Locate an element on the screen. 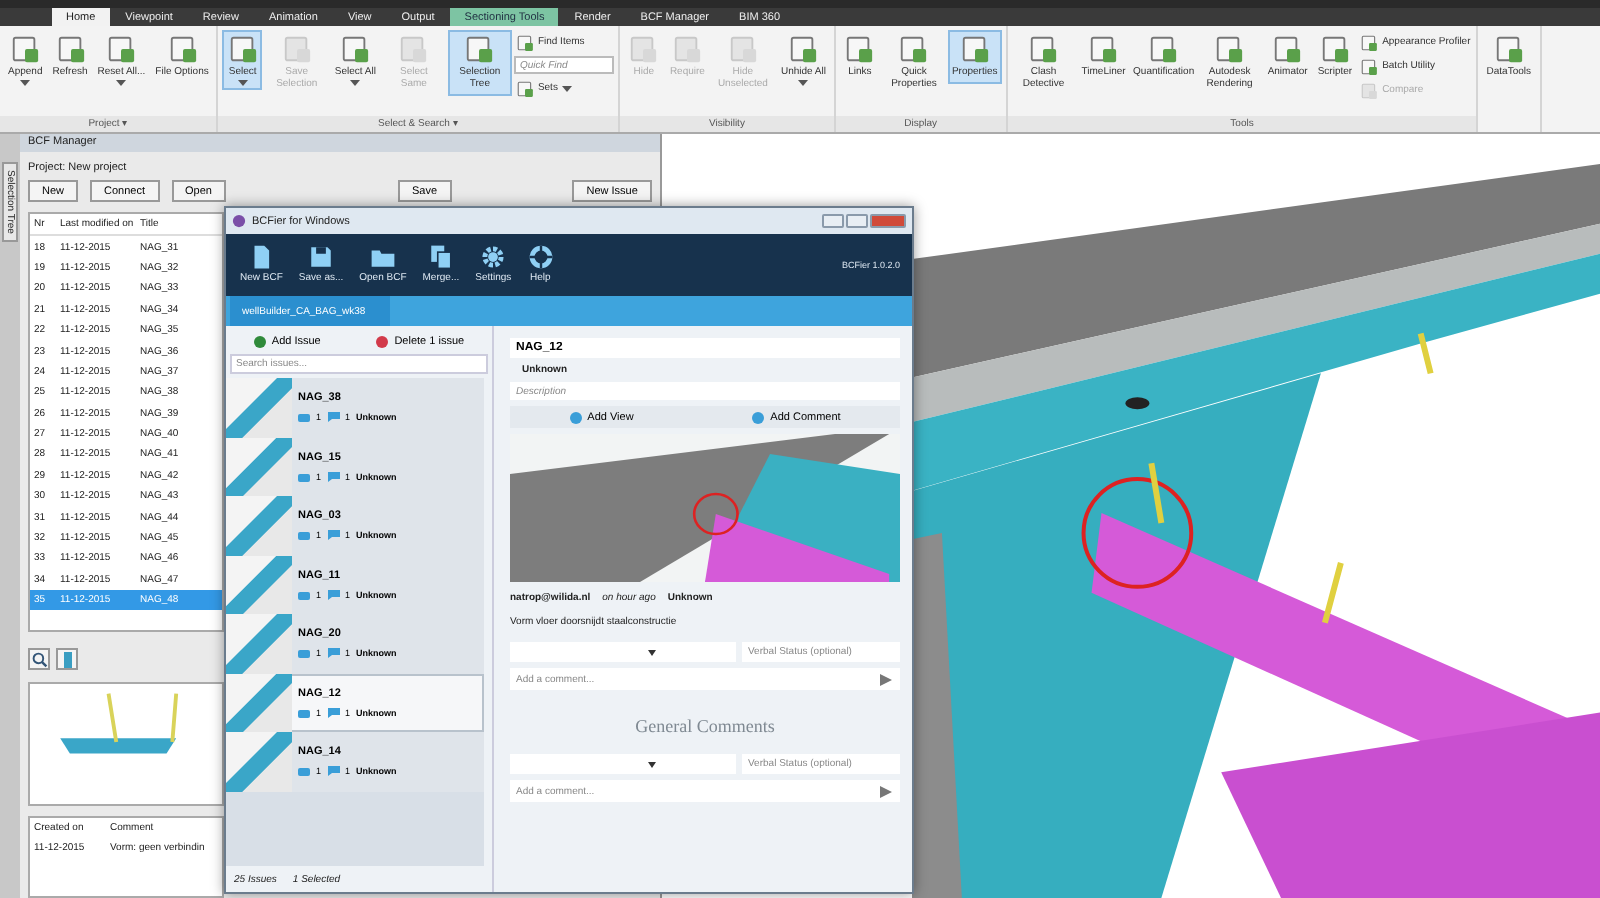 This screenshot has width=1600, height=898. lifebuoy-icon is located at coordinates (540, 257).